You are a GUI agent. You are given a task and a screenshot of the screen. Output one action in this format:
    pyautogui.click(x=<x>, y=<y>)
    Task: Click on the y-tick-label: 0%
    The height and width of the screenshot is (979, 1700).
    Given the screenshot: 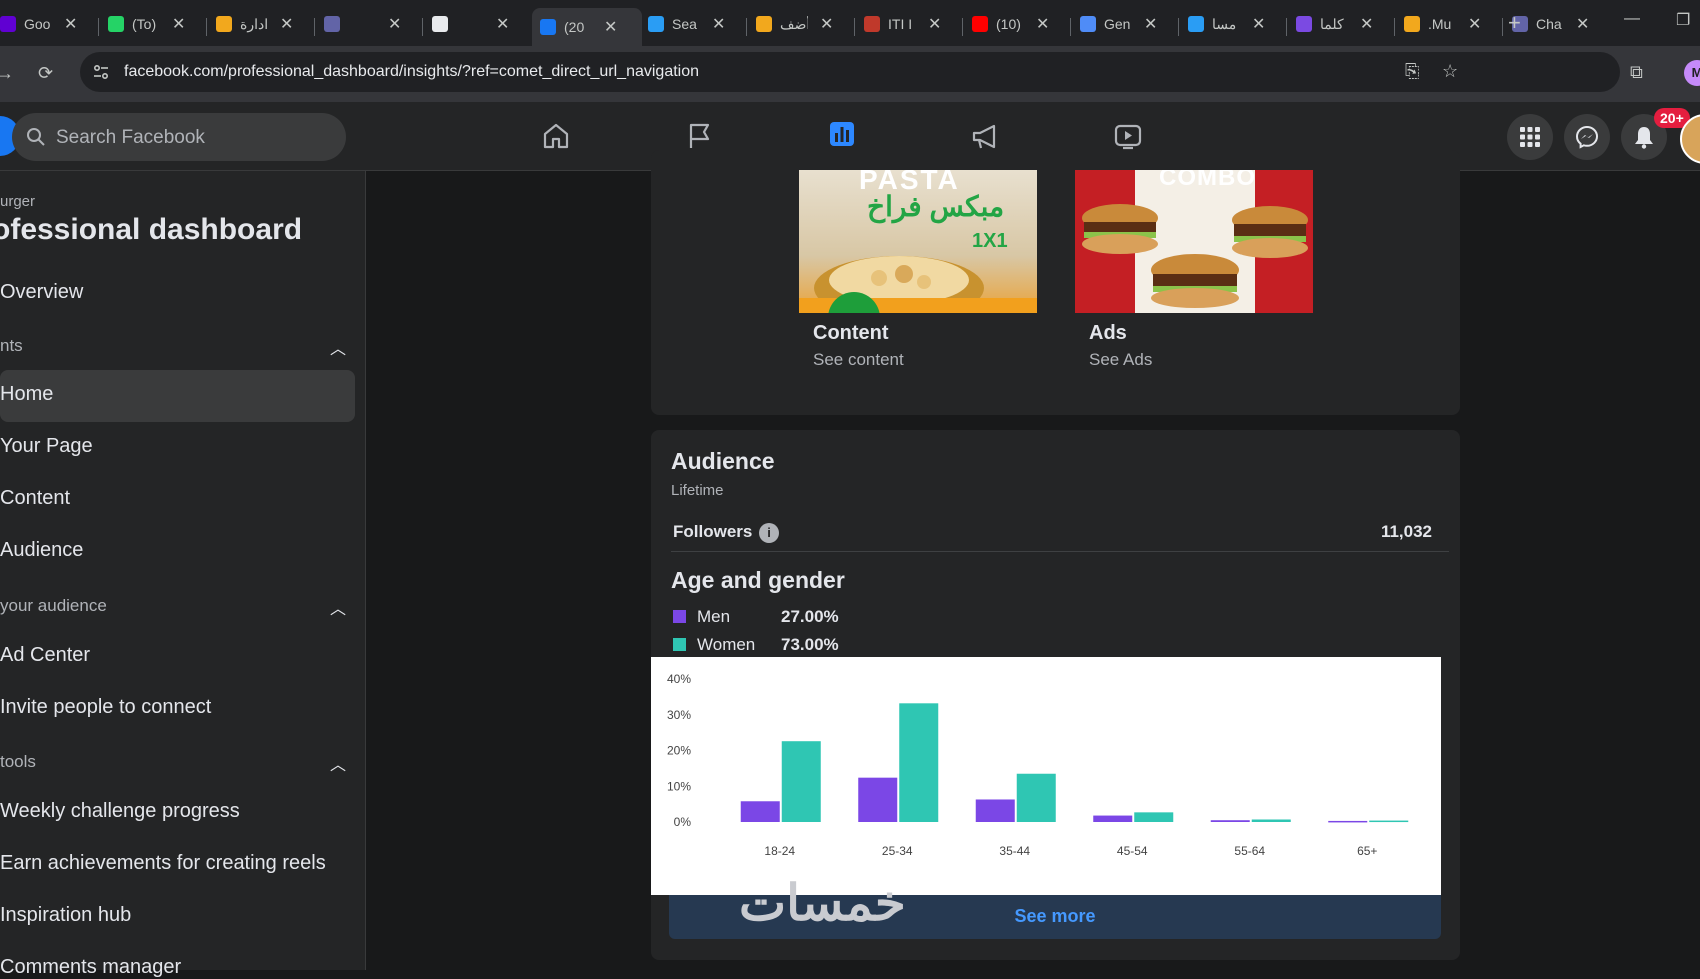 What is the action you would take?
    pyautogui.click(x=683, y=822)
    